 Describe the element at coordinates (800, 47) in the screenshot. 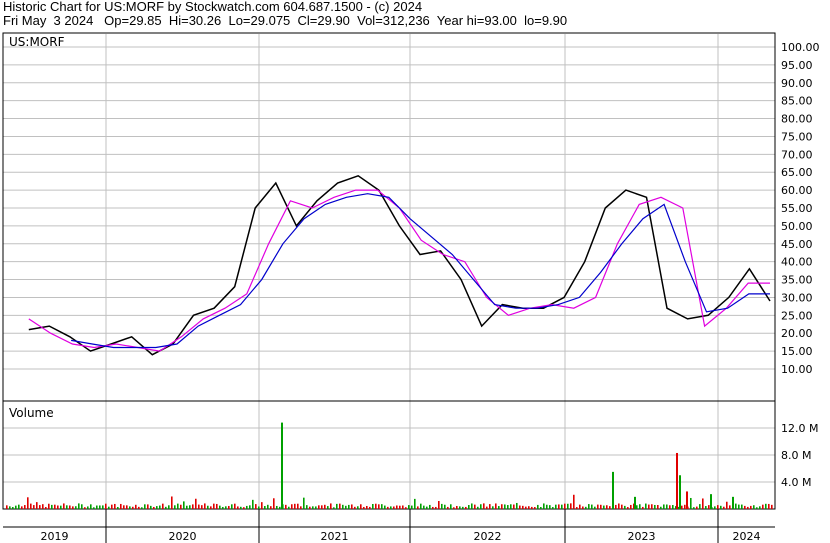

I see `price-tick-label: 100.00` at that location.